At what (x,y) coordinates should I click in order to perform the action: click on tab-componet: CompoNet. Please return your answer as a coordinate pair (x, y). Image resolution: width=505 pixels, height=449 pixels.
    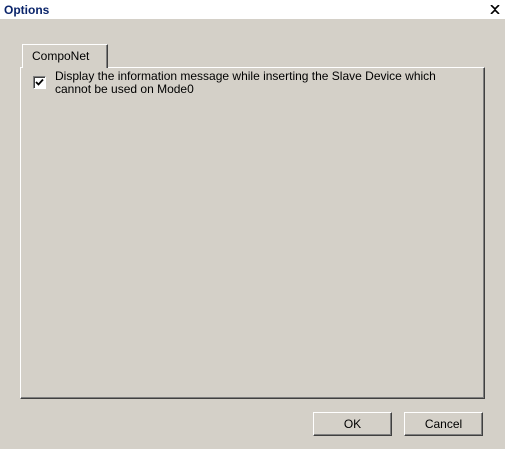
    Looking at the image, I should click on (65, 56).